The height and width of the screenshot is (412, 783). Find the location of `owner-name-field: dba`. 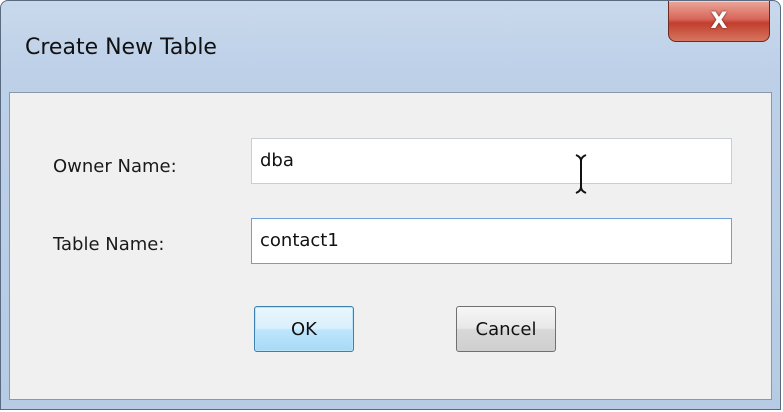

owner-name-field: dba is located at coordinates (491, 161).